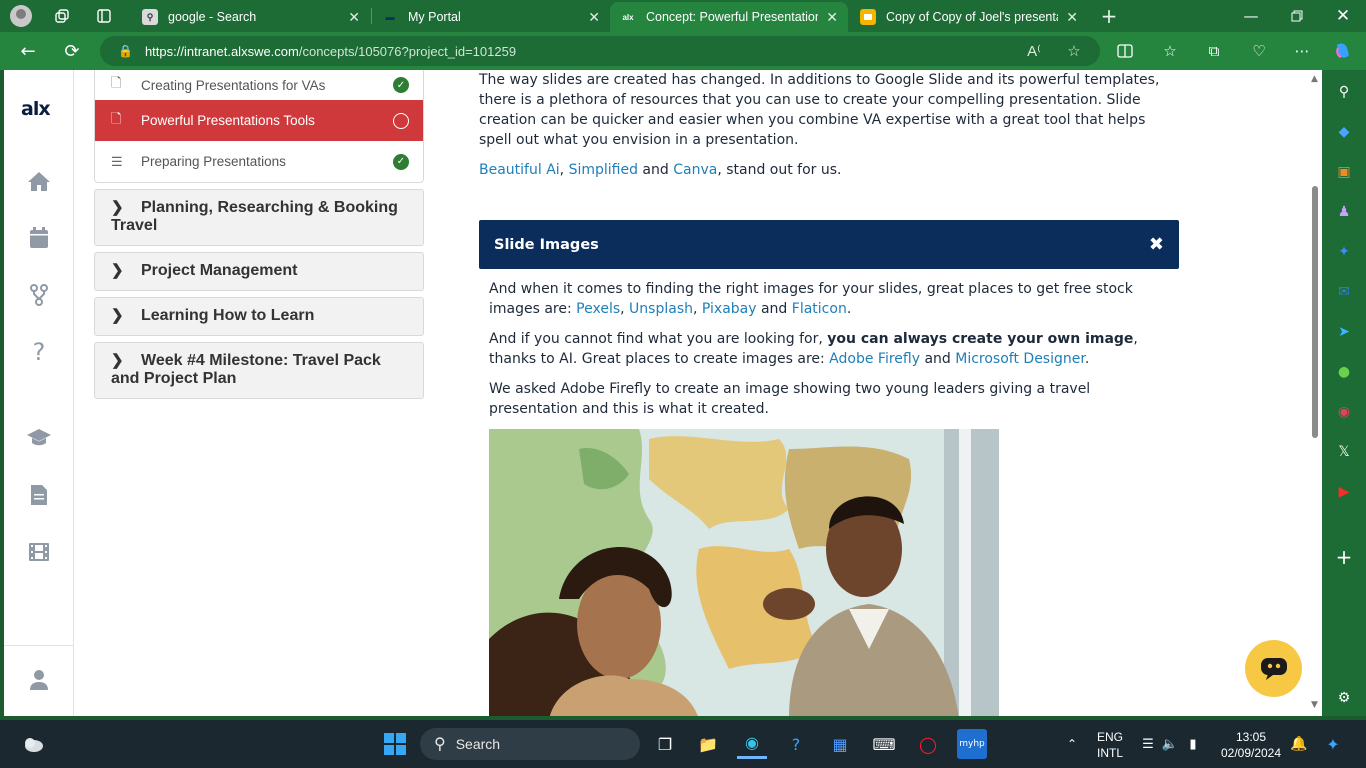 This screenshot has width=1366, height=768. What do you see at coordinates (868, 17) in the screenshot?
I see `slides-favicon-icon` at bounding box center [868, 17].